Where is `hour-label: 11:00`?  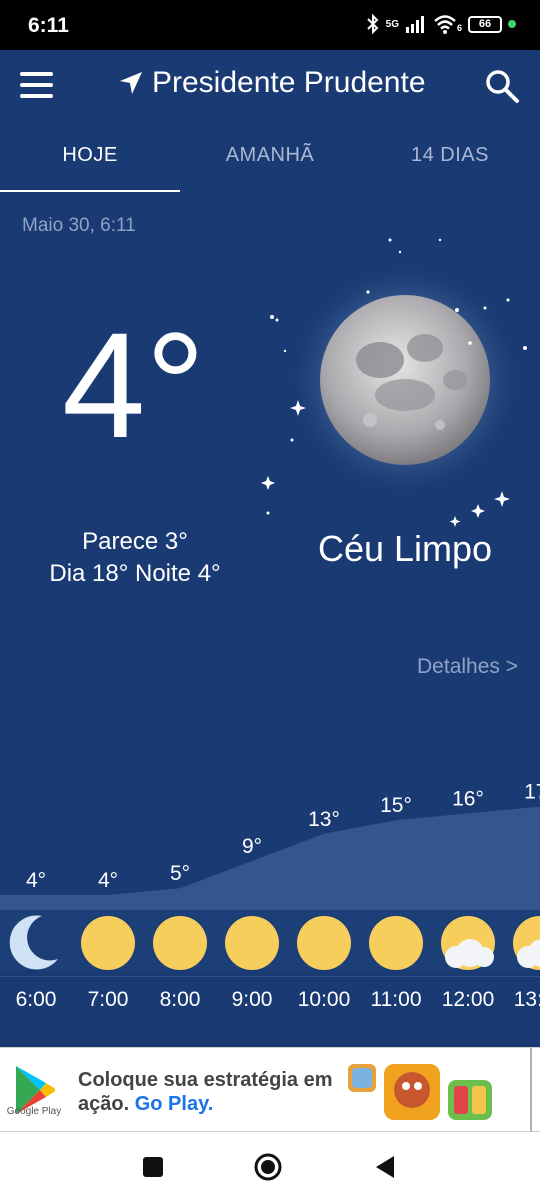 hour-label: 11:00 is located at coordinates (396, 999).